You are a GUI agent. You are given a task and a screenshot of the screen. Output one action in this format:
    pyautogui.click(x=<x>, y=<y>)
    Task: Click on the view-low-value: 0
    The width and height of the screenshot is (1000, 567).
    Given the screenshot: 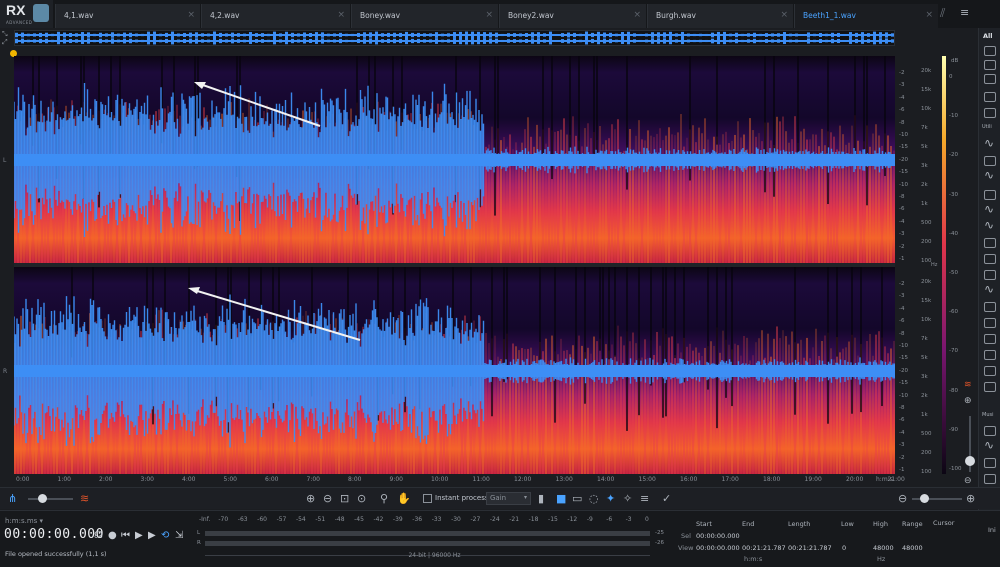 What is the action you would take?
    pyautogui.click(x=844, y=548)
    